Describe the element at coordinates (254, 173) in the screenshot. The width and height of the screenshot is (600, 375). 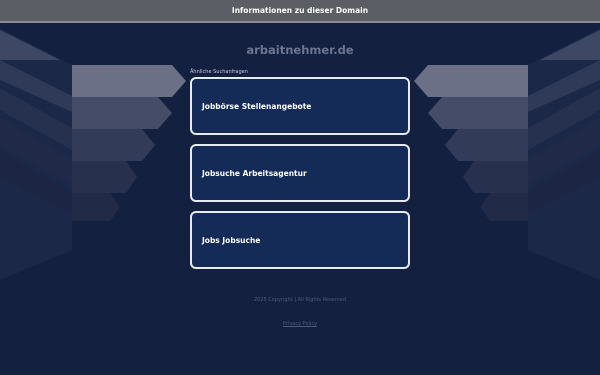
I see `related-search-label: Jobsuche Arbeitsagentur` at that location.